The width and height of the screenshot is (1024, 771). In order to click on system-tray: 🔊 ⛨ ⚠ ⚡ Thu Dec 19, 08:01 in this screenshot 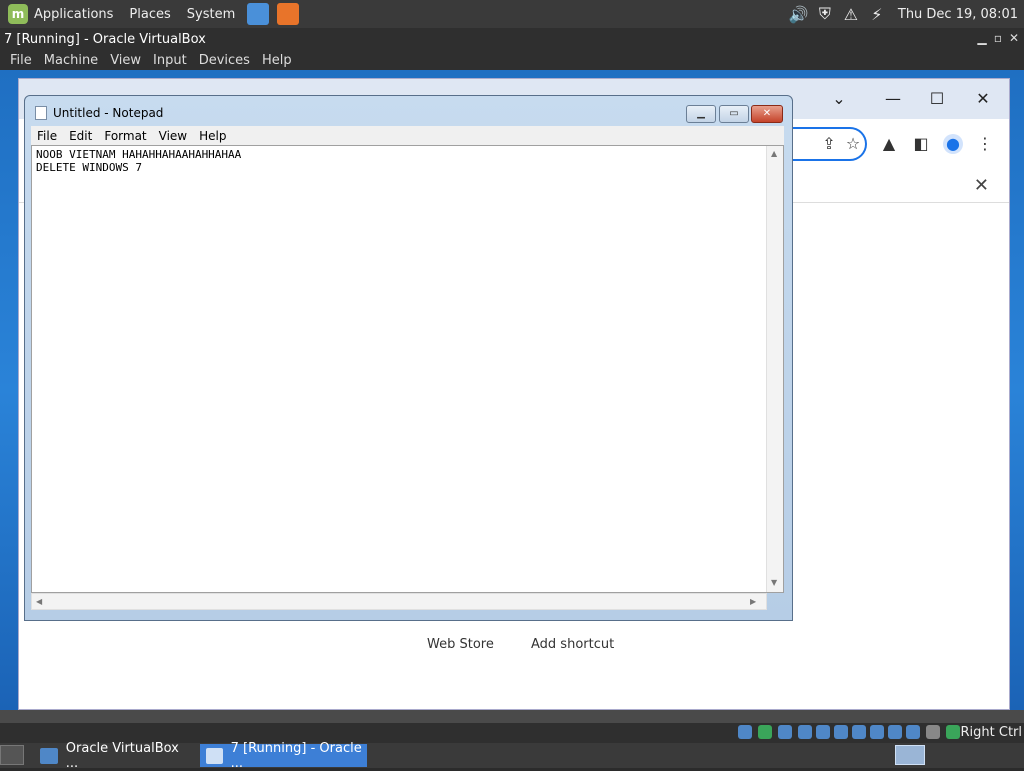, I will do `click(905, 14)`.